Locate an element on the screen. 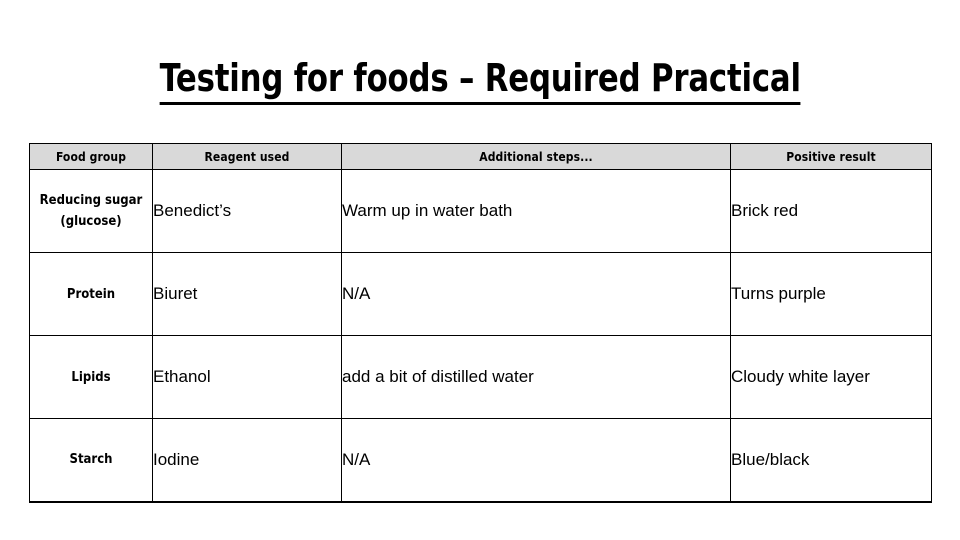 The height and width of the screenshot is (540, 960). cell-food-group: Reducing sugar (glucose) is located at coordinates (91, 211).